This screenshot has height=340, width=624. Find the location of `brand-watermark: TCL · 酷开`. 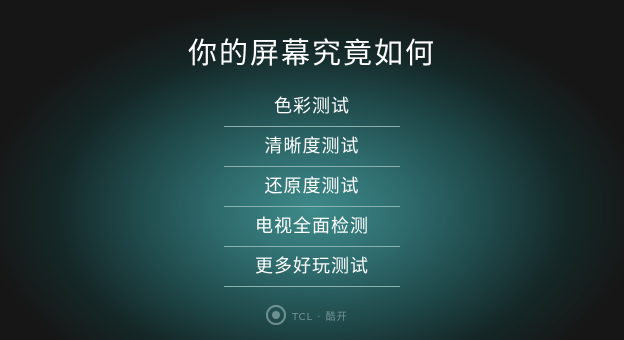

brand-watermark: TCL · 酷开 is located at coordinates (307, 315).